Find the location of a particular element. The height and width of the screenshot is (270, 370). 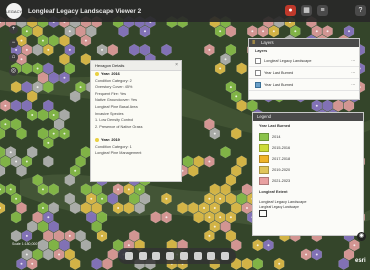

fullscreen-icon: ◉ is located at coordinates (361, 236).